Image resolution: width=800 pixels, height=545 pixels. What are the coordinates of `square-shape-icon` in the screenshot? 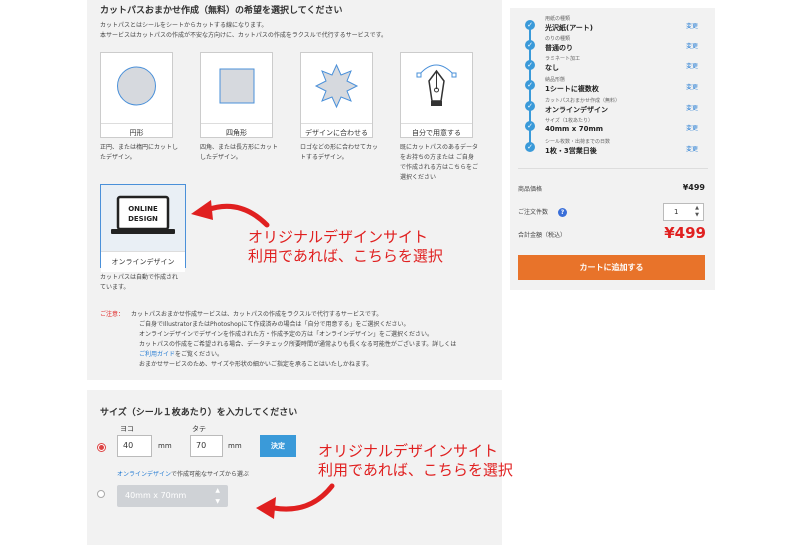 It's located at (237, 86).